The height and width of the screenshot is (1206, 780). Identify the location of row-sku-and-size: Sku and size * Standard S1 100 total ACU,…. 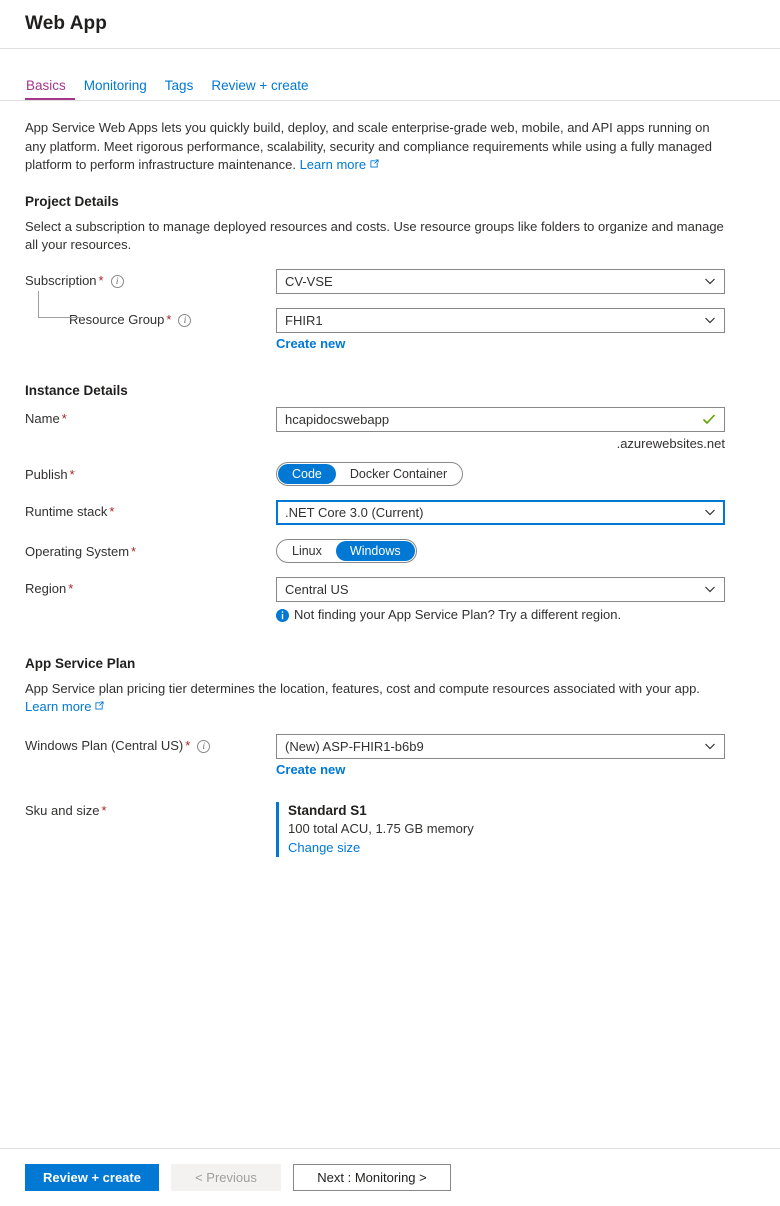
(390, 829).